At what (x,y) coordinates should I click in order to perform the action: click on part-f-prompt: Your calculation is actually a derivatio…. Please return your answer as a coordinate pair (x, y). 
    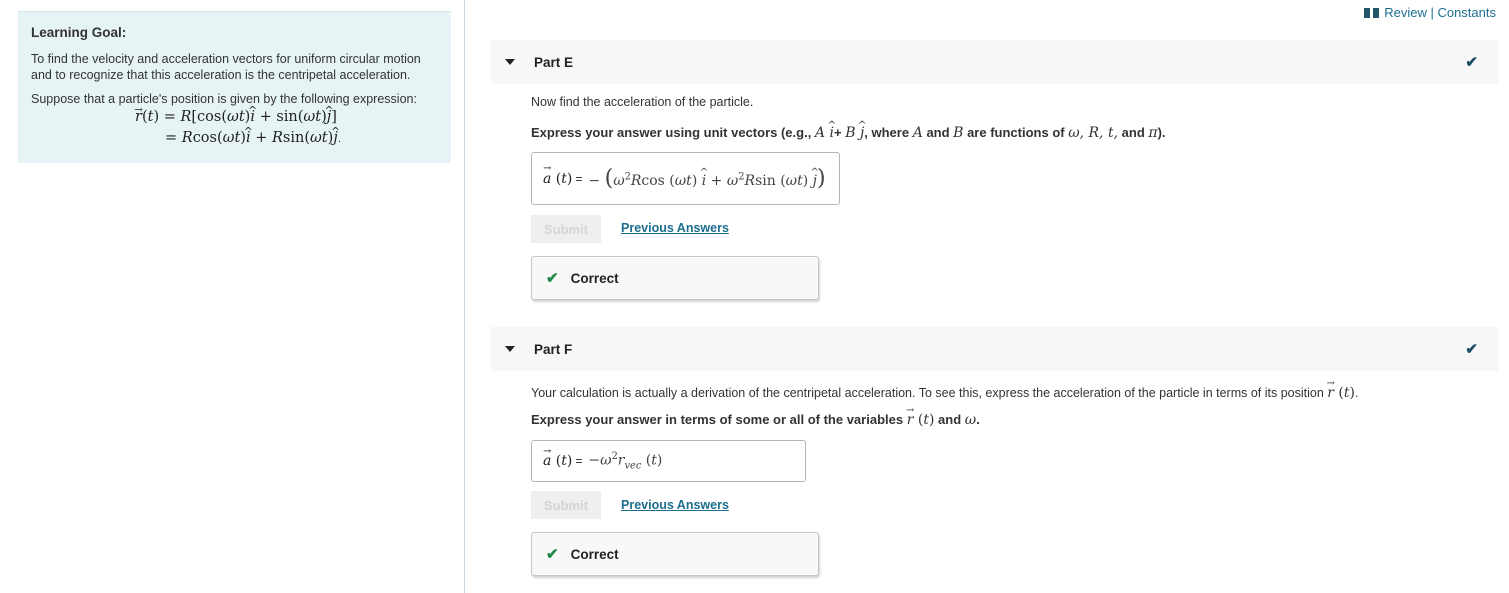
    Looking at the image, I should click on (944, 393).